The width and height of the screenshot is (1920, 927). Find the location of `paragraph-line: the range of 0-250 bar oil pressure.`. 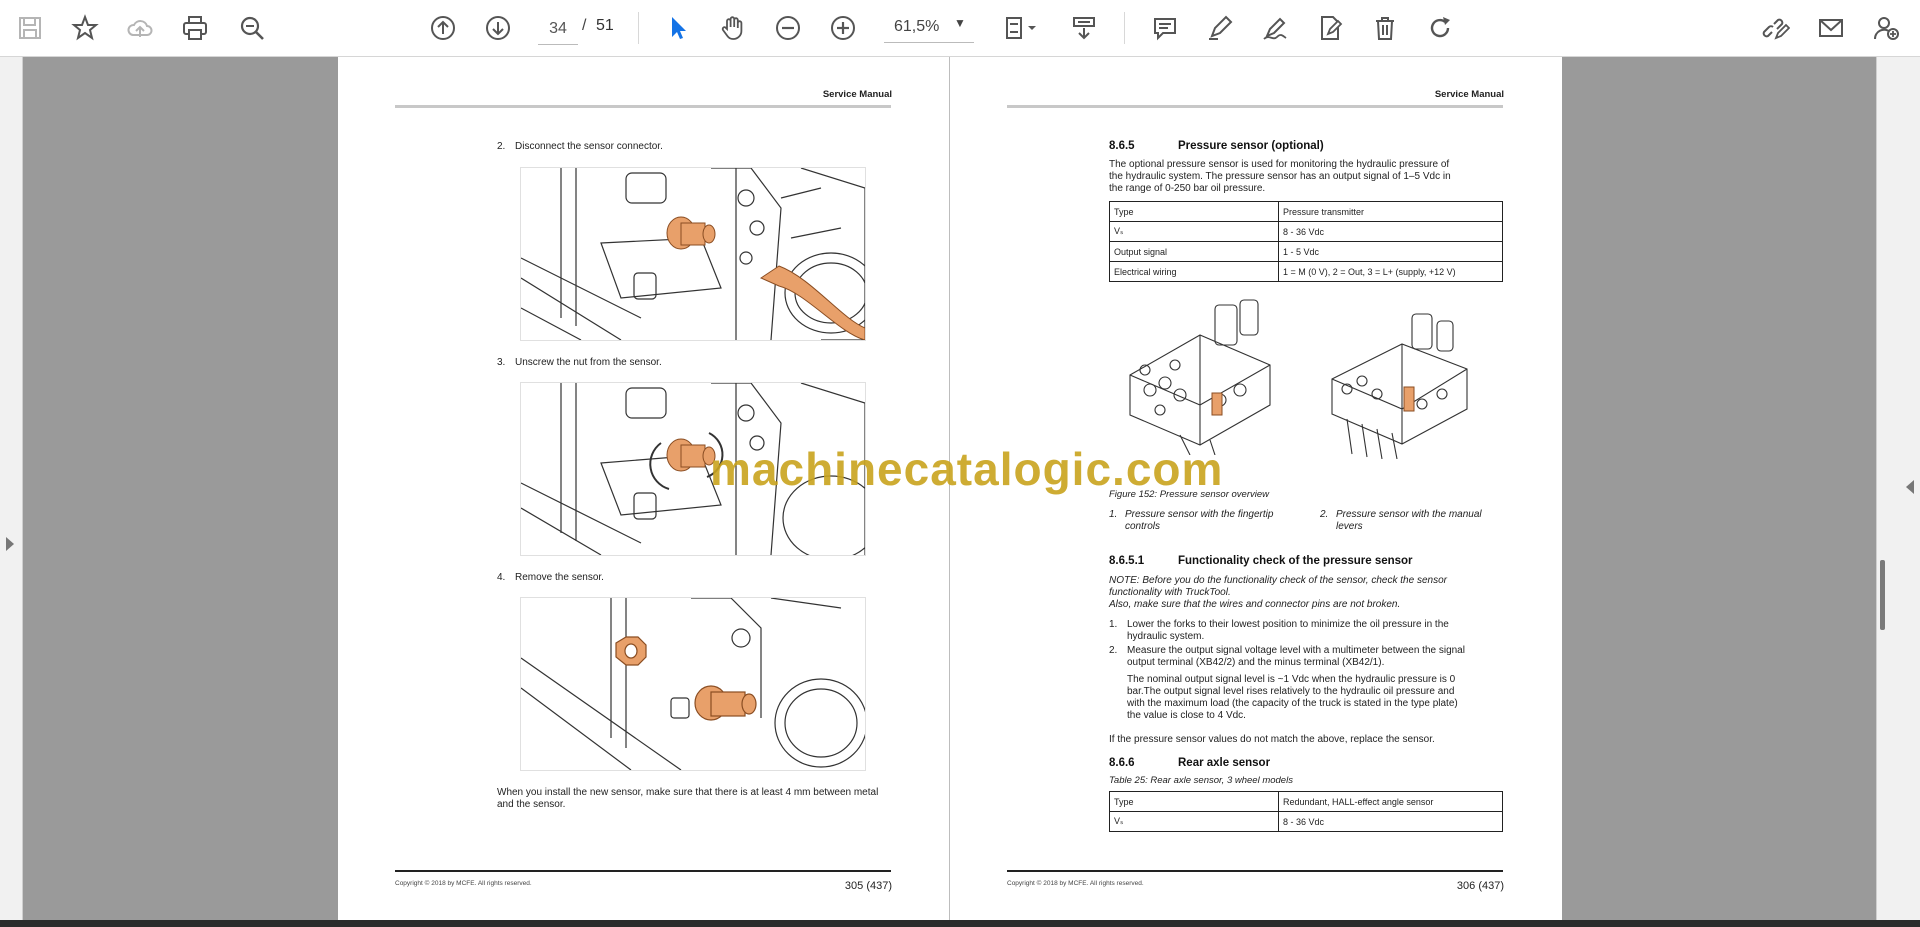

paragraph-line: the range of 0-250 bar oil pressure. is located at coordinates (1187, 188).